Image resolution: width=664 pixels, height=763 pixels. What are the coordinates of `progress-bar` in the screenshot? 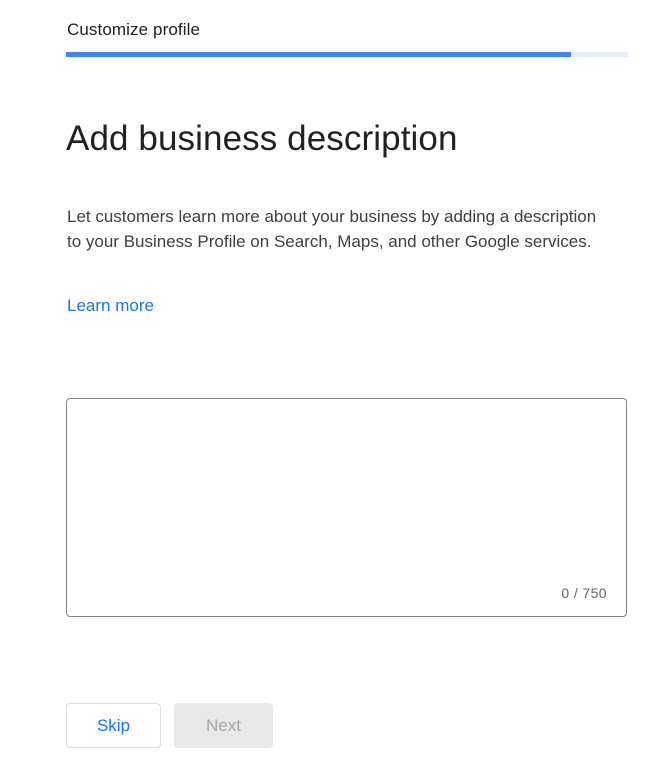 It's located at (347, 54).